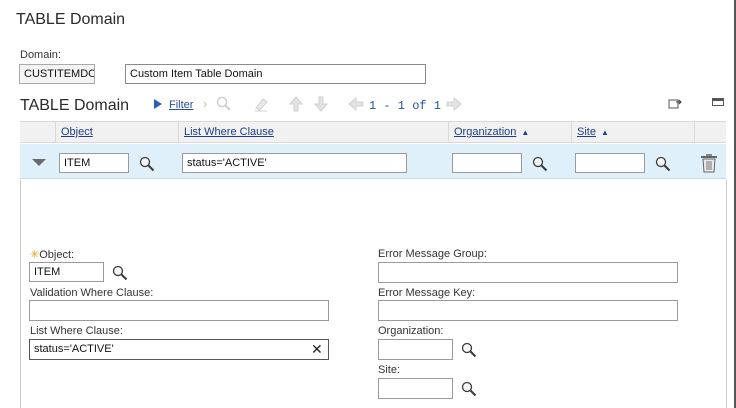  What do you see at coordinates (92, 293) in the screenshot?
I see `validation-where-clause-label: Validation Where Clause:` at bounding box center [92, 293].